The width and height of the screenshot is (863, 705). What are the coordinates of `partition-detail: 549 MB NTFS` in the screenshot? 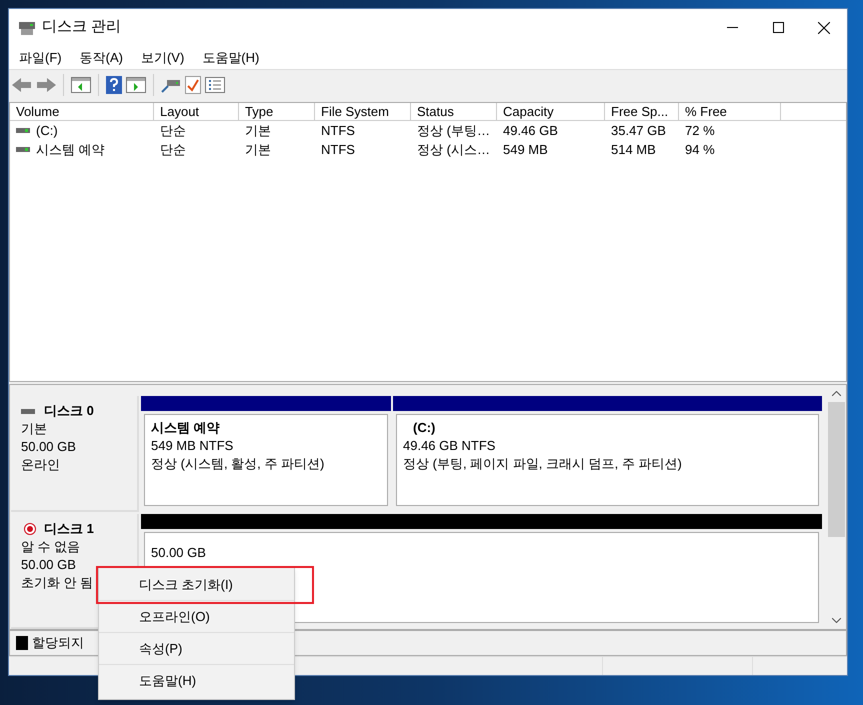 It's located at (192, 446).